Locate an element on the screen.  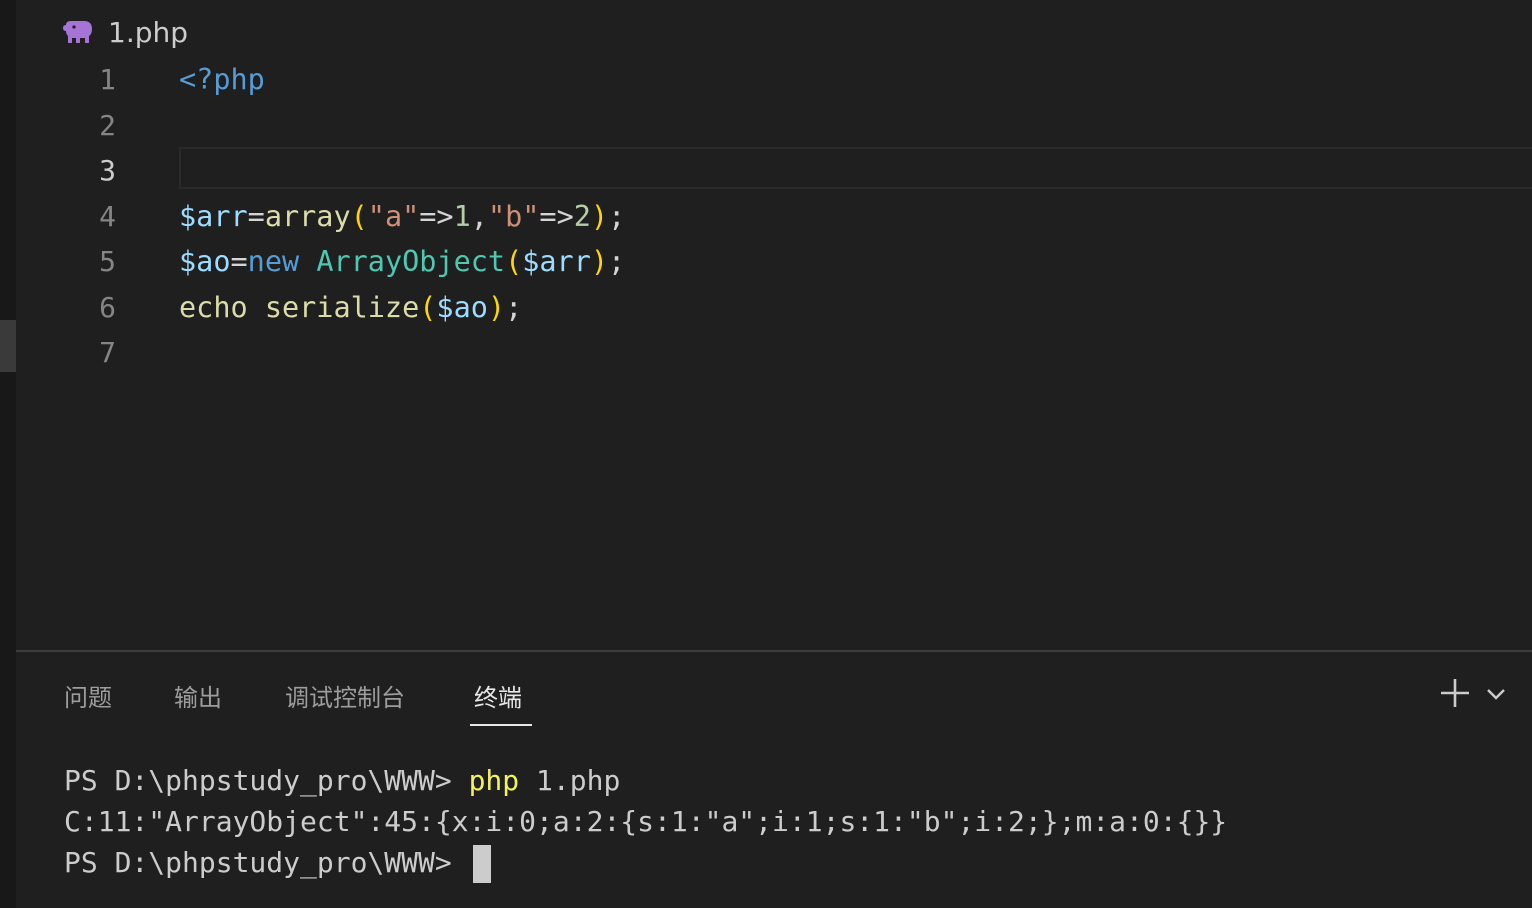
plus-icon is located at coordinates (1455, 695).